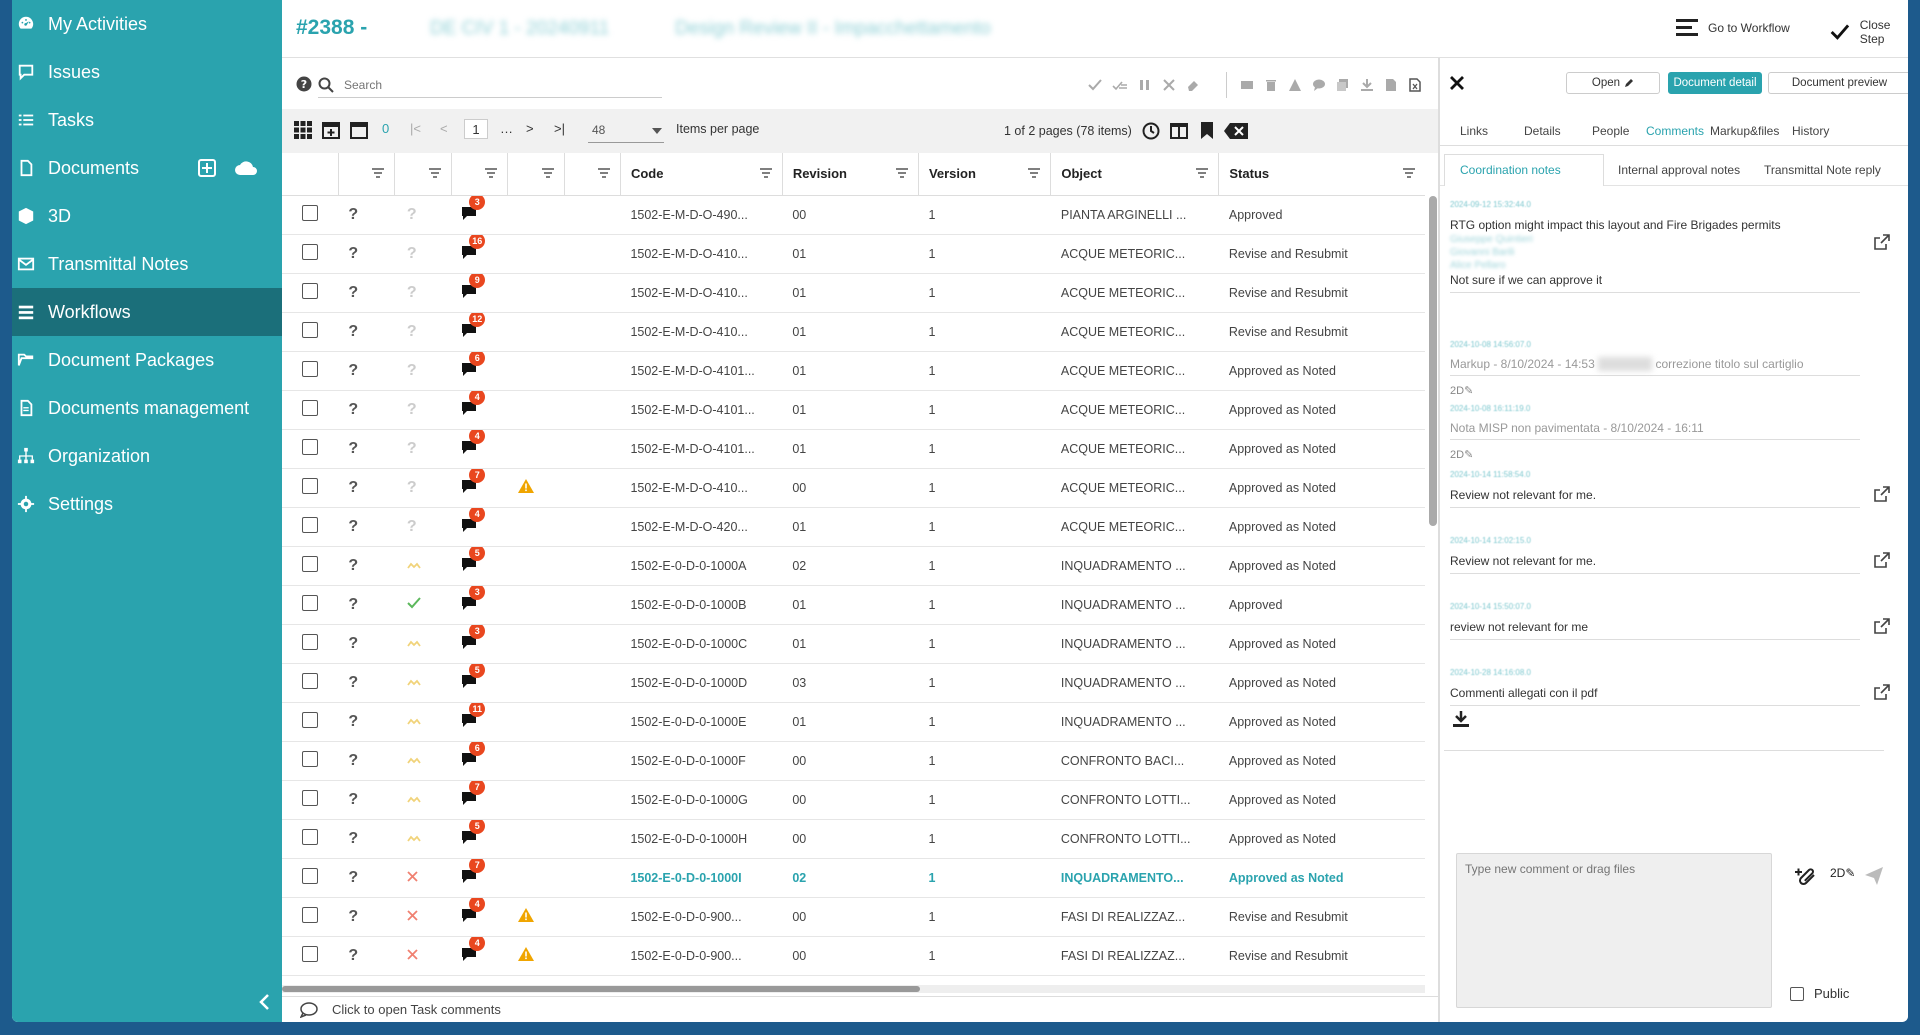  Describe the element at coordinates (1733, 28) in the screenshot. I see `go-to-workflow-button: Go to Workflow` at that location.